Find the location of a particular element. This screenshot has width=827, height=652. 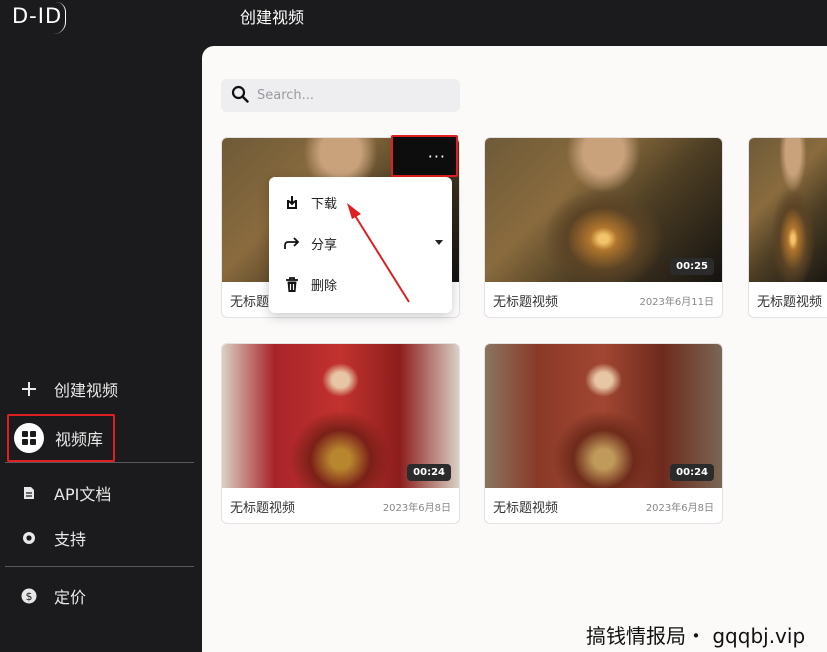

video-title: 无标题 is located at coordinates (250, 302).